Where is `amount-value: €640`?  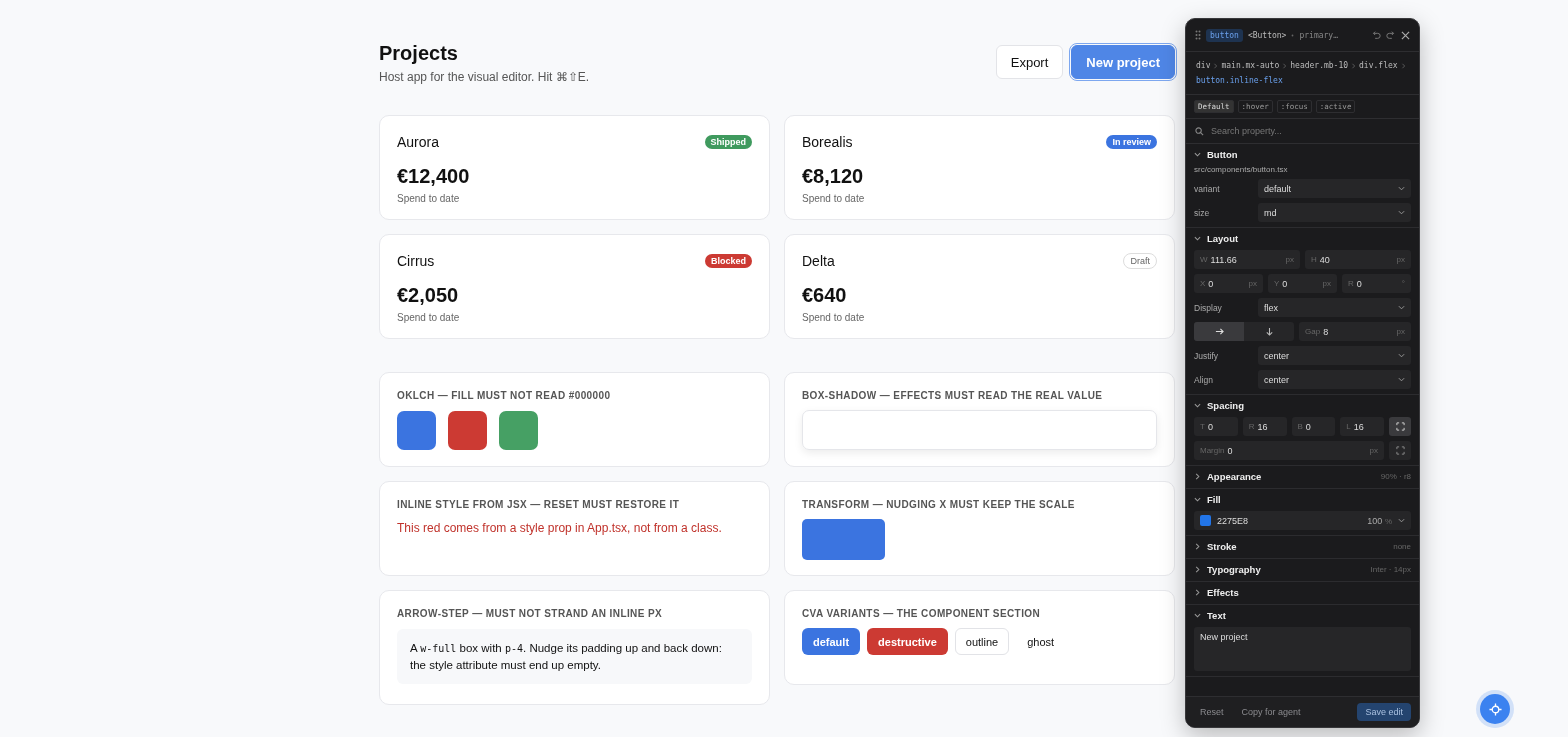
amount-value: €640 is located at coordinates (825, 295).